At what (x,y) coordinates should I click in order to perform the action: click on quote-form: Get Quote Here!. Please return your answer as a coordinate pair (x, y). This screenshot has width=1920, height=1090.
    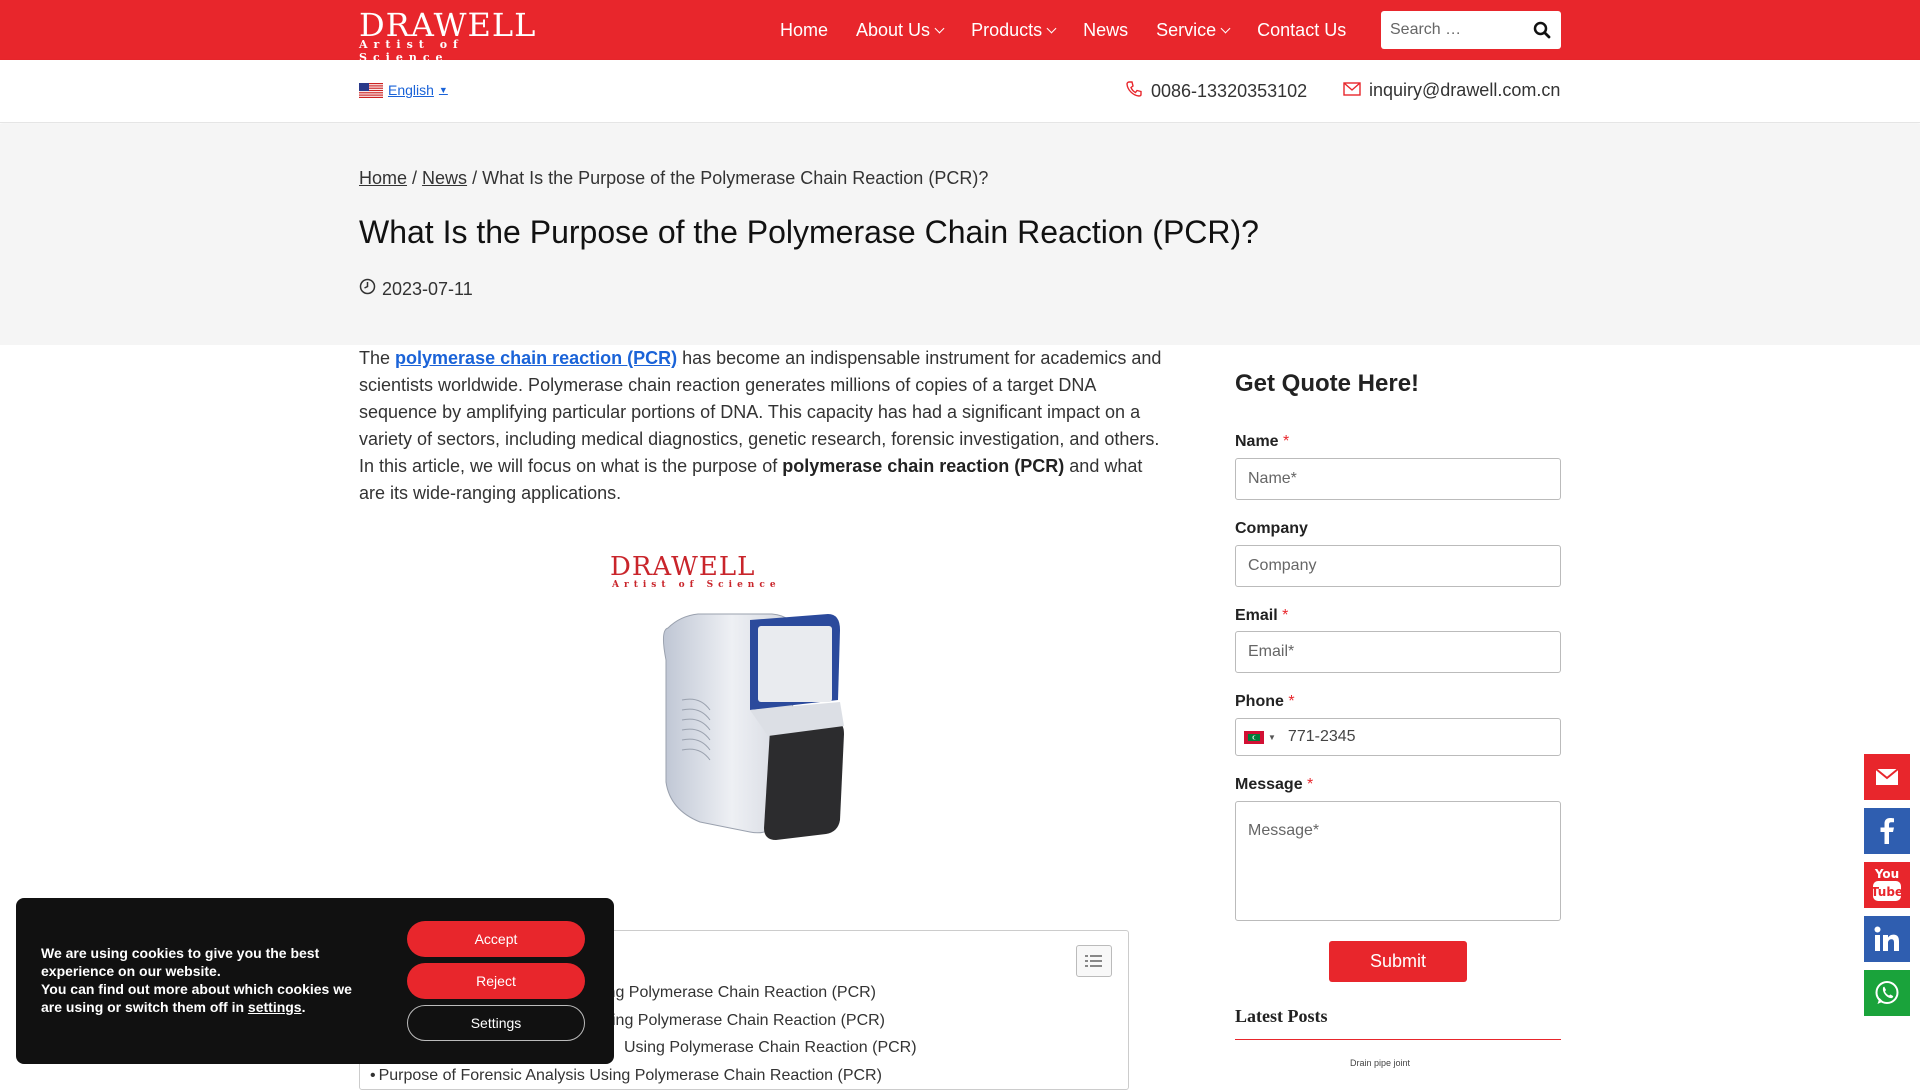
    Looking at the image, I should click on (1398, 399).